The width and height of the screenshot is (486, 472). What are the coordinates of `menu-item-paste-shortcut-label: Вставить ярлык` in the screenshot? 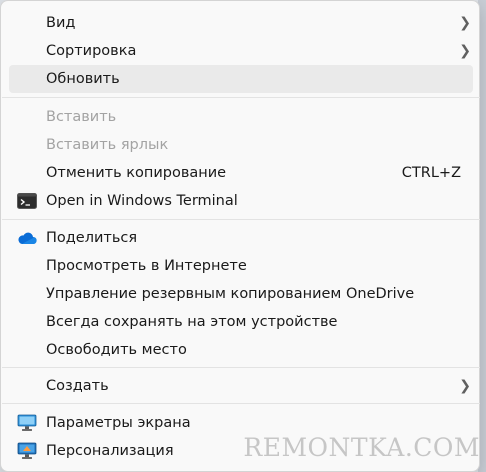 It's located at (107, 145).